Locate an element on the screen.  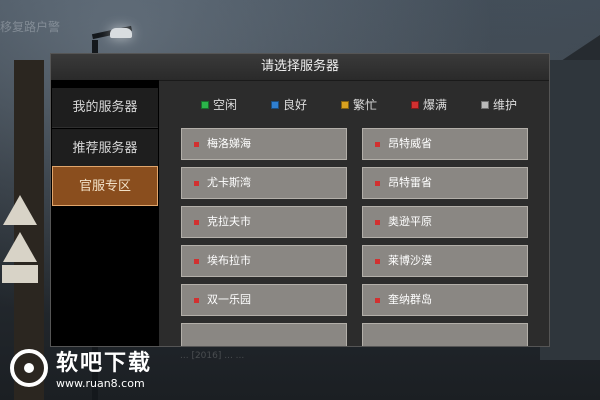
ruan8-logo-icon is located at coordinates (29, 367).